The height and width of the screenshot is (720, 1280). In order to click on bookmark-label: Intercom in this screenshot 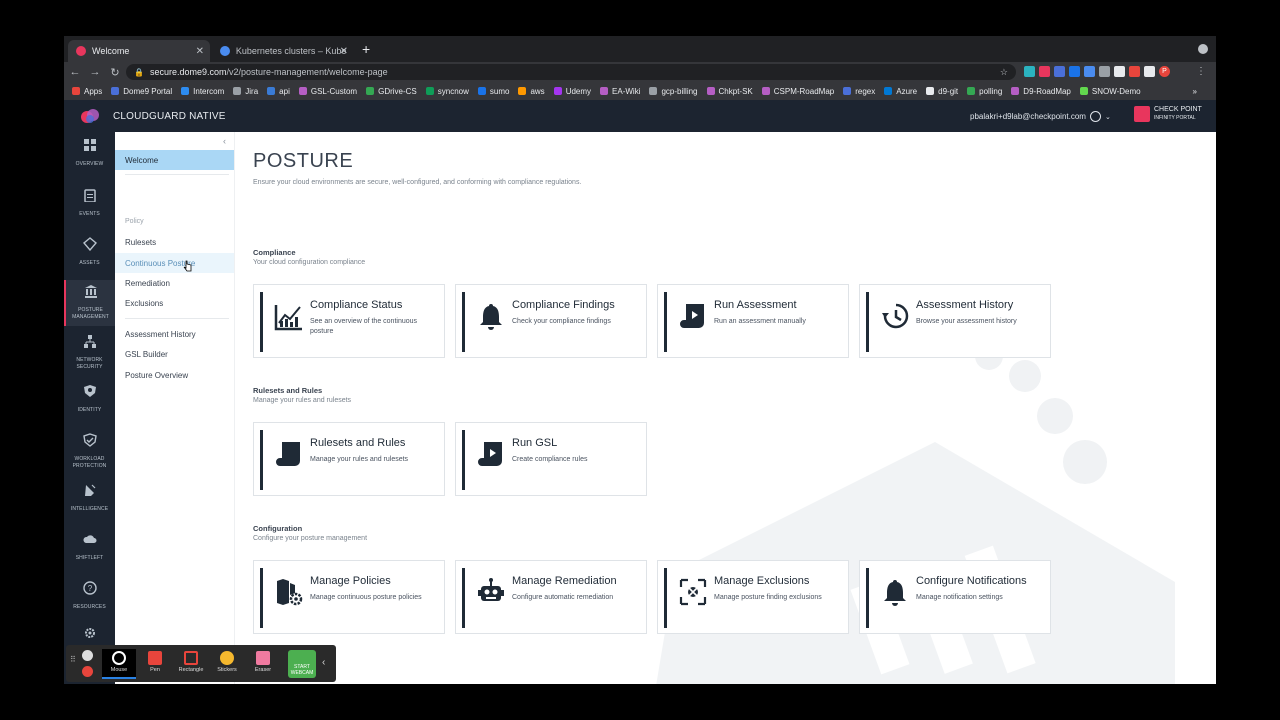, I will do `click(209, 91)`.